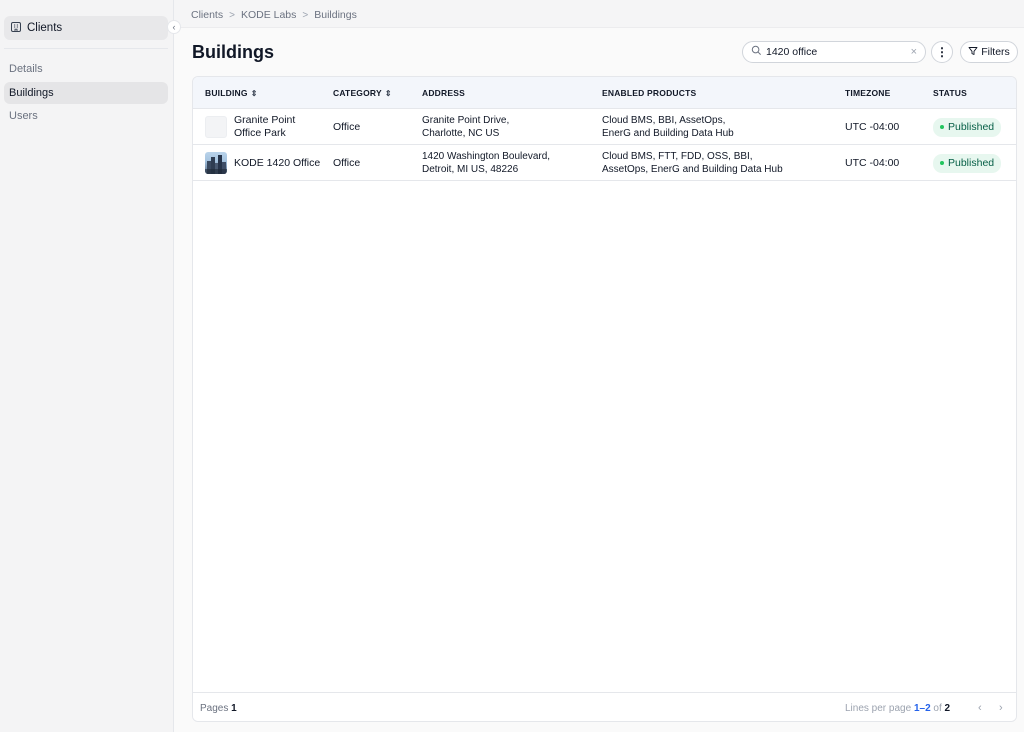 The image size is (1024, 732). Describe the element at coordinates (1001, 708) in the screenshot. I see `next-page-button: ›` at that location.